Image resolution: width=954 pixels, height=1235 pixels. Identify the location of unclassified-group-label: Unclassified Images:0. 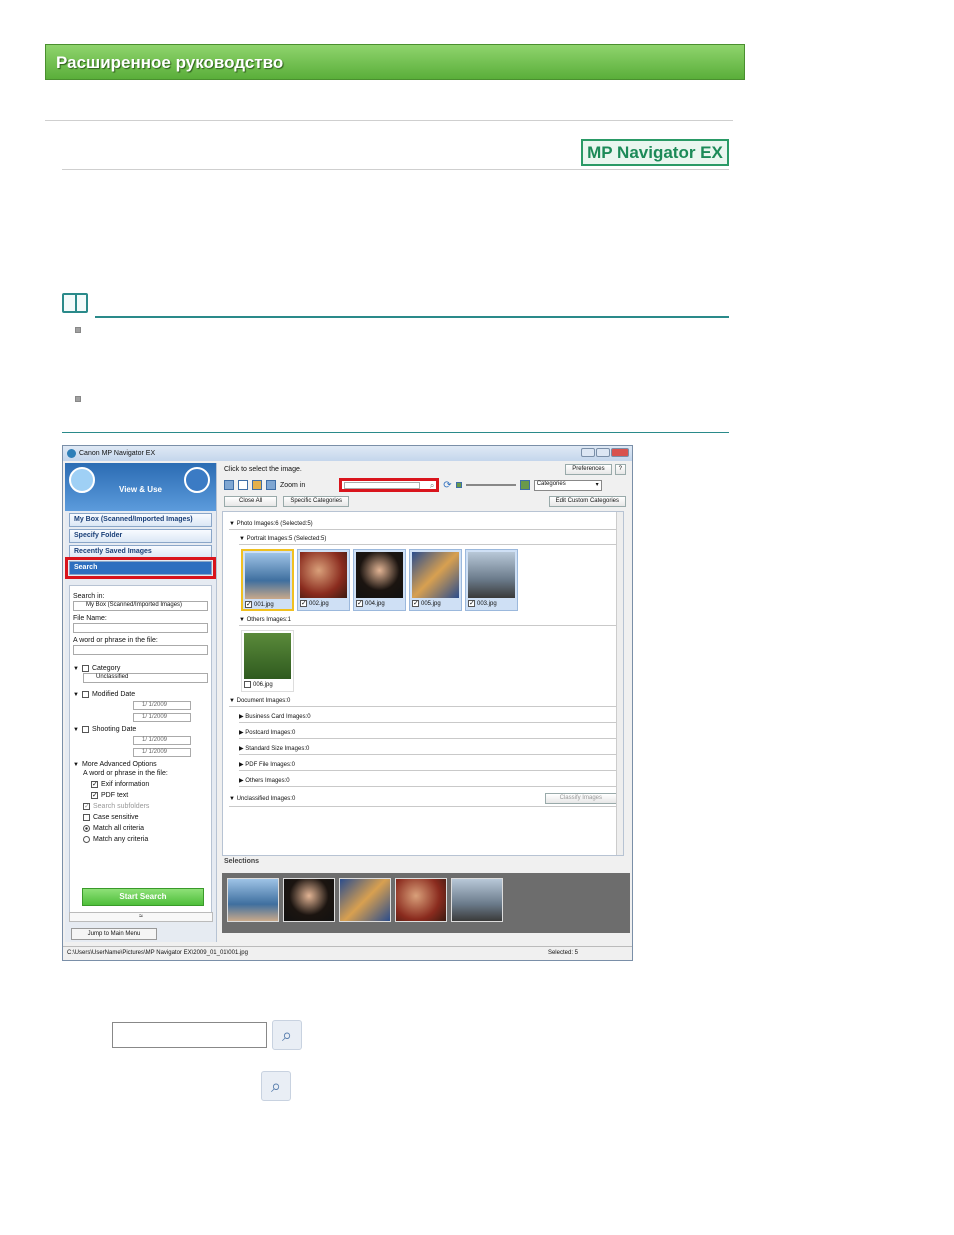
(266, 798).